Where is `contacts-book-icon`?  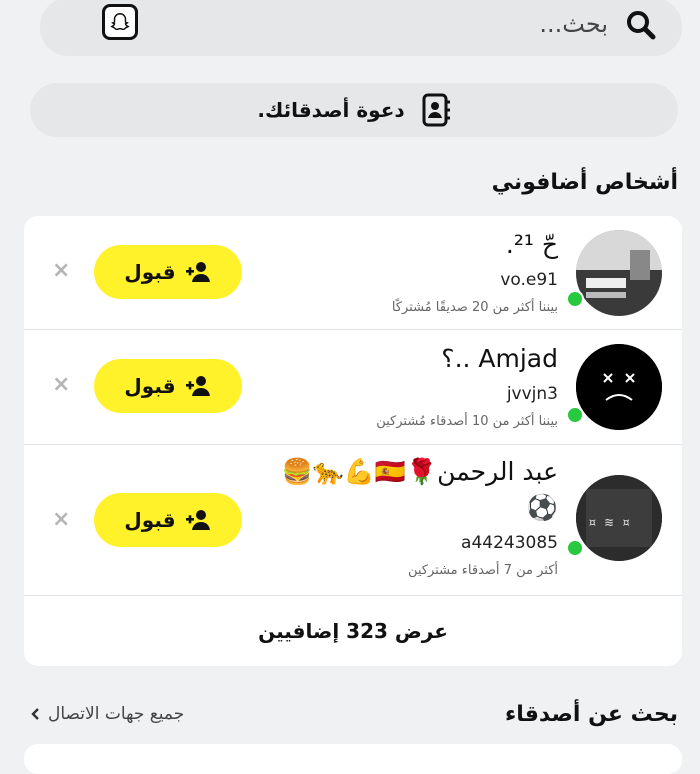 contacts-book-icon is located at coordinates (436, 110).